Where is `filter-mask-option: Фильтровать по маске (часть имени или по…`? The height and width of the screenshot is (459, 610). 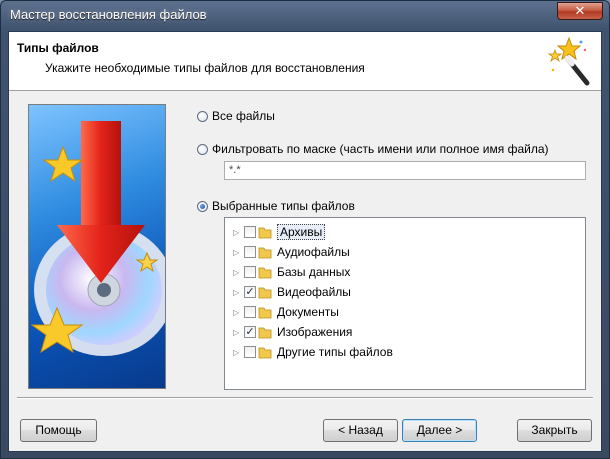
filter-mask-option: Фильтровать по маске (часть имени или по… is located at coordinates (373, 149).